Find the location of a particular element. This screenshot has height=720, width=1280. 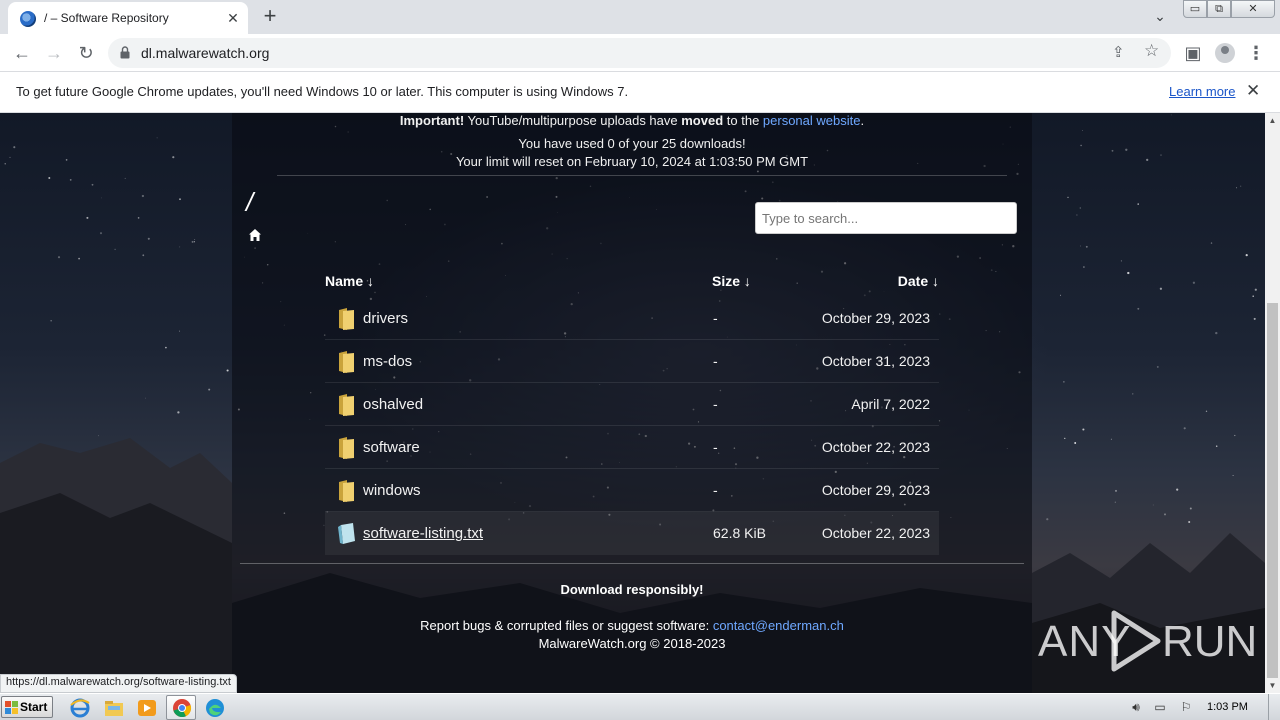

volume-icon: 🔊︎ is located at coordinates (1136, 707).